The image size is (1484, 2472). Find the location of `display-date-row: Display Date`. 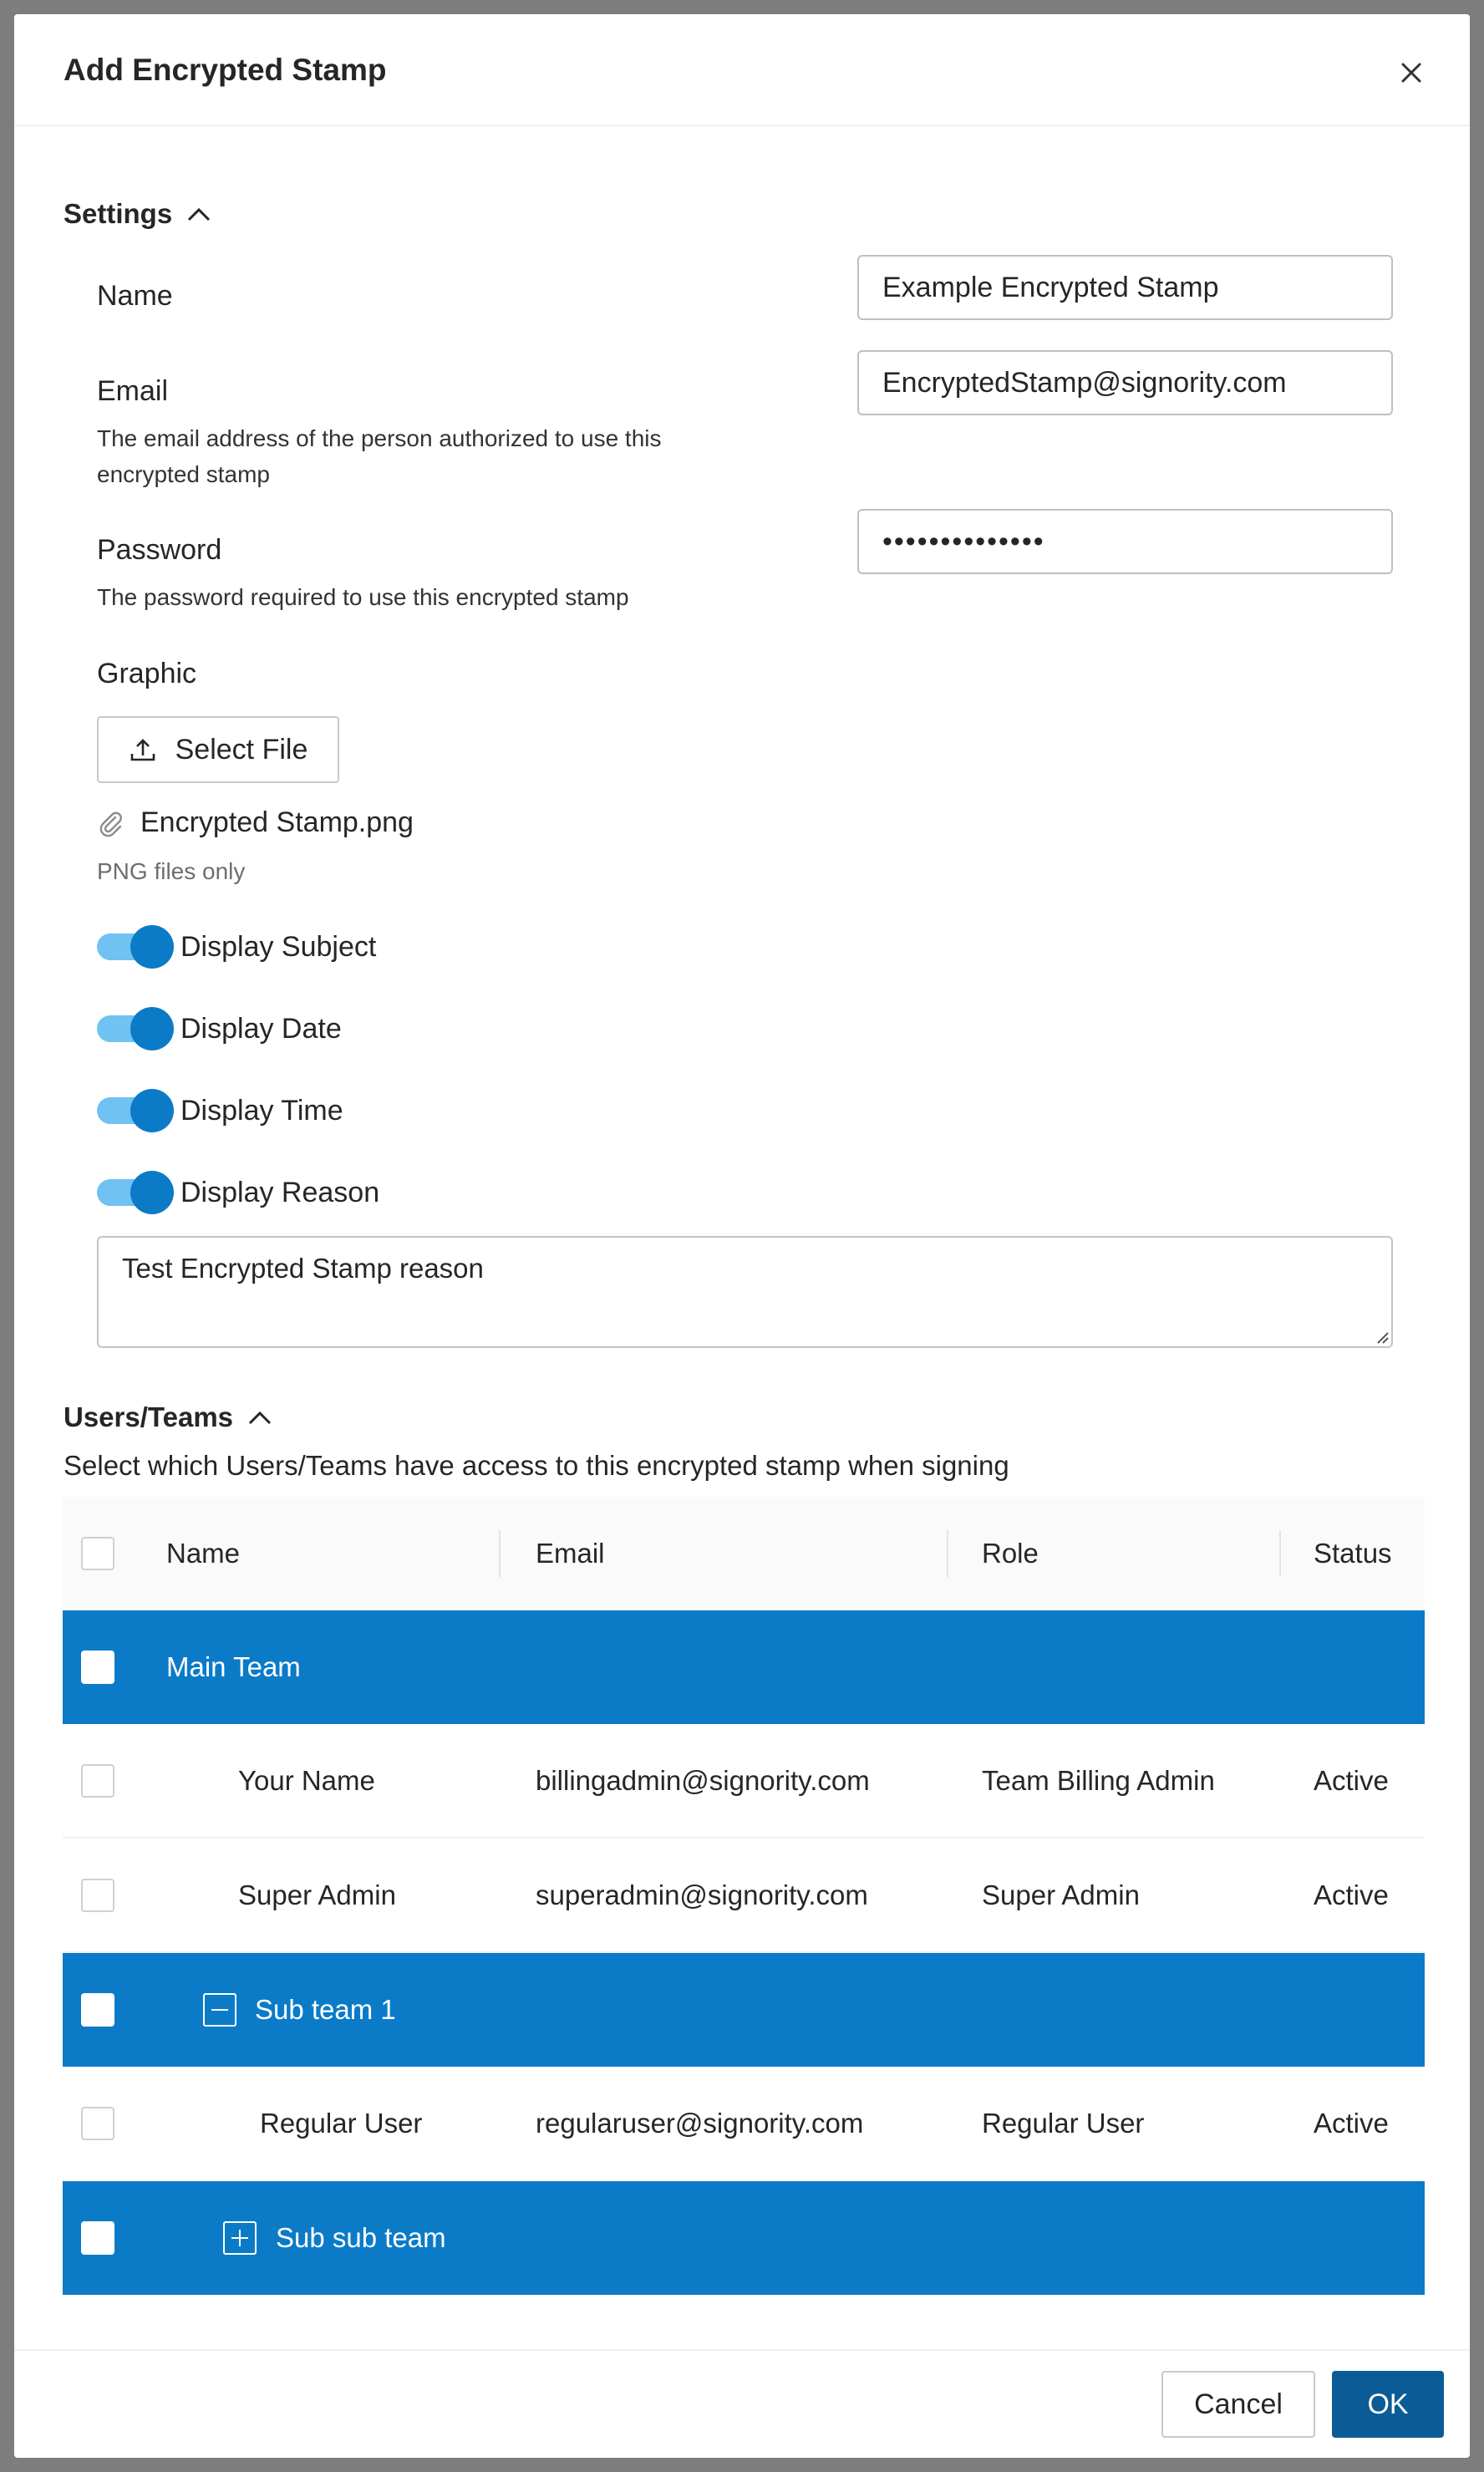

display-date-row: Display Date is located at coordinates (219, 1028).